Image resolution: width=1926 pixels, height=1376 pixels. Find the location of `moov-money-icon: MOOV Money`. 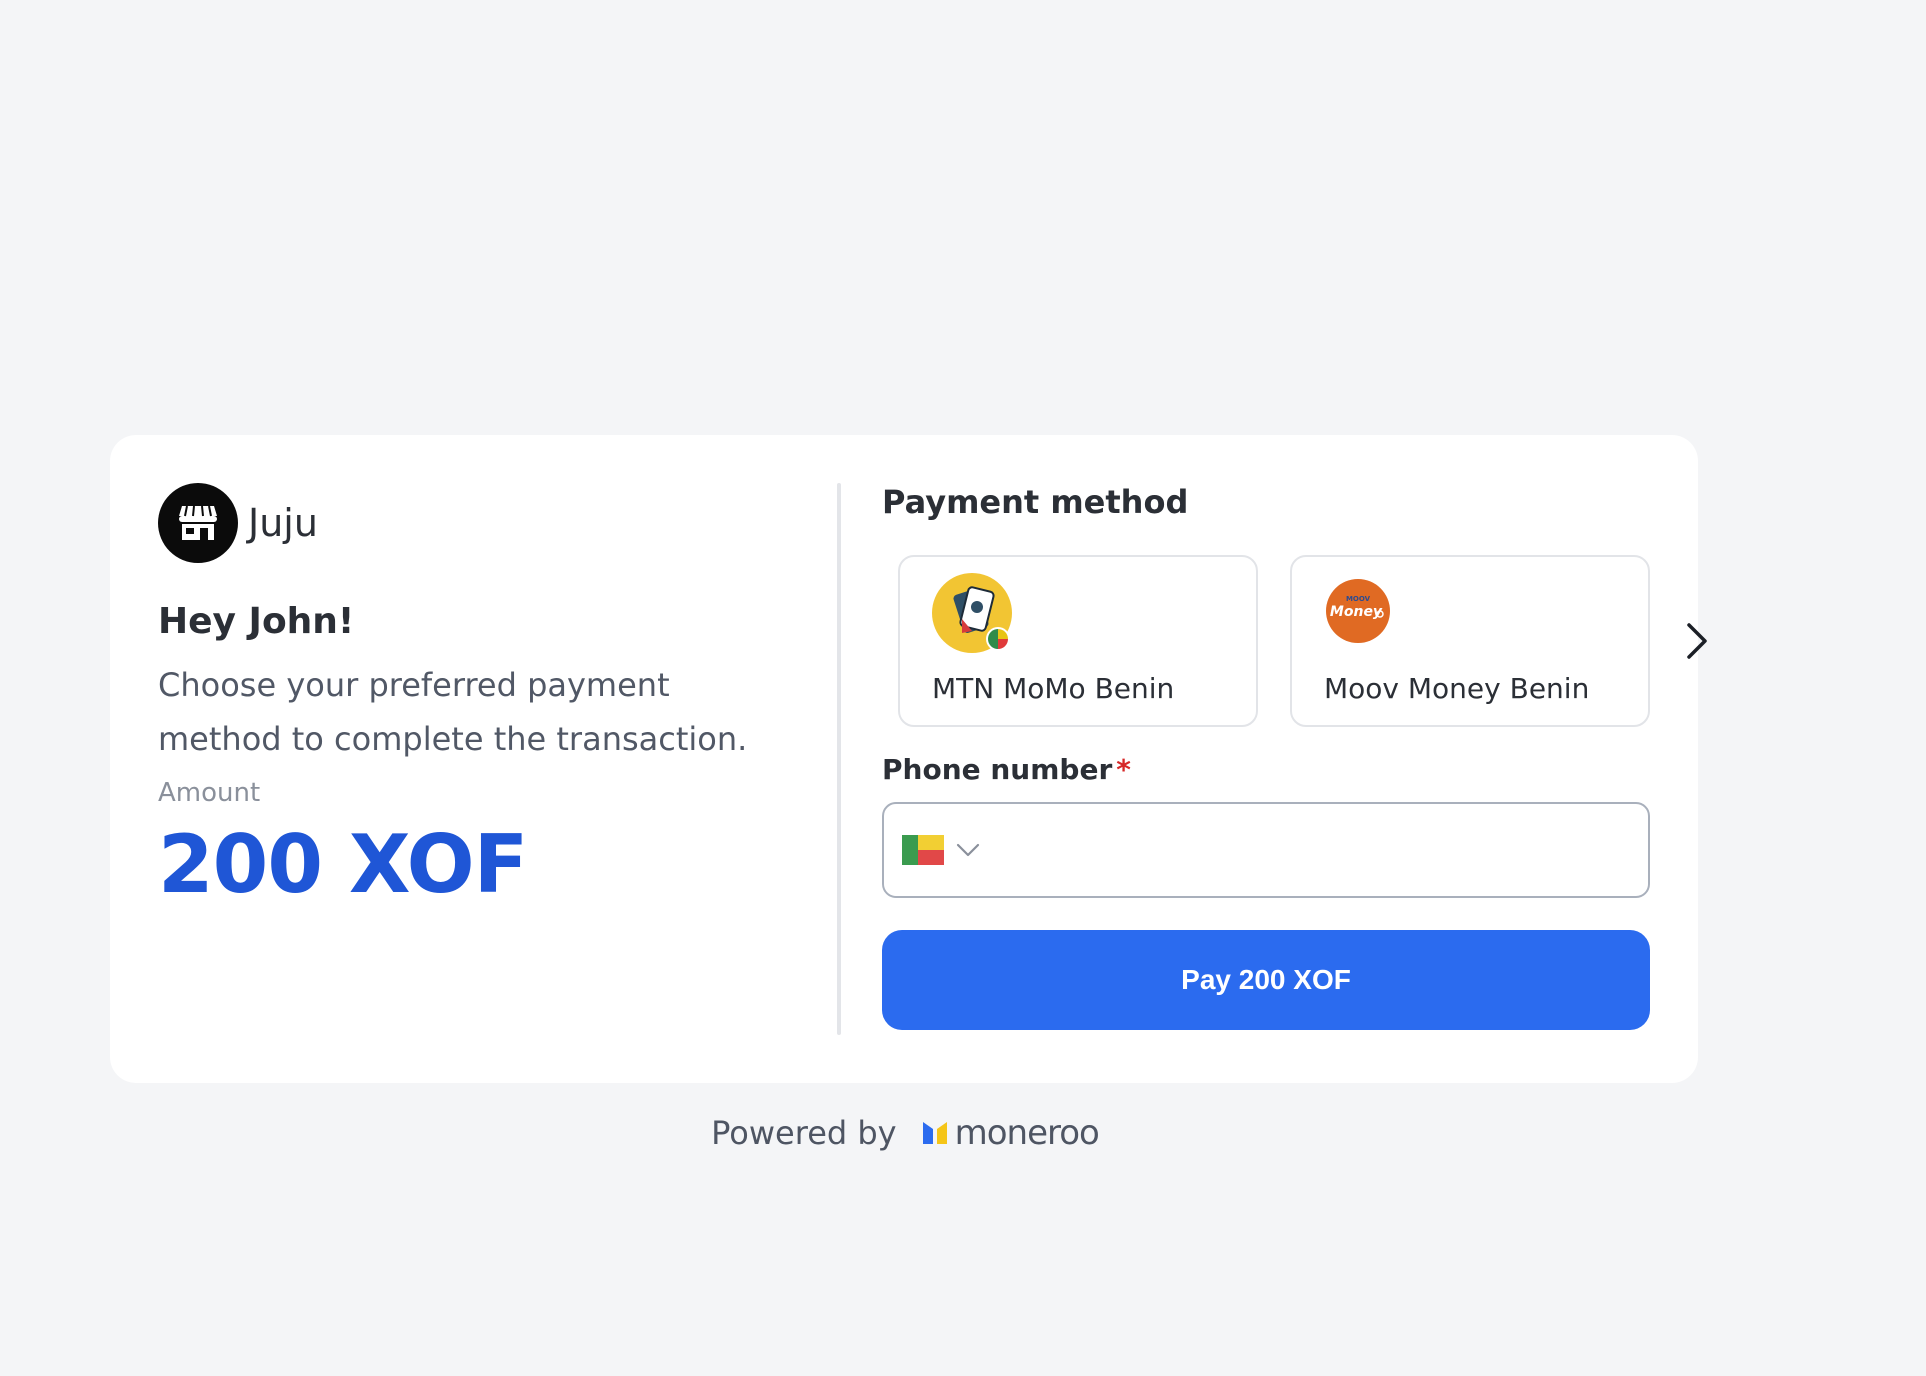

moov-money-icon: MOOV Money is located at coordinates (1366, 617).